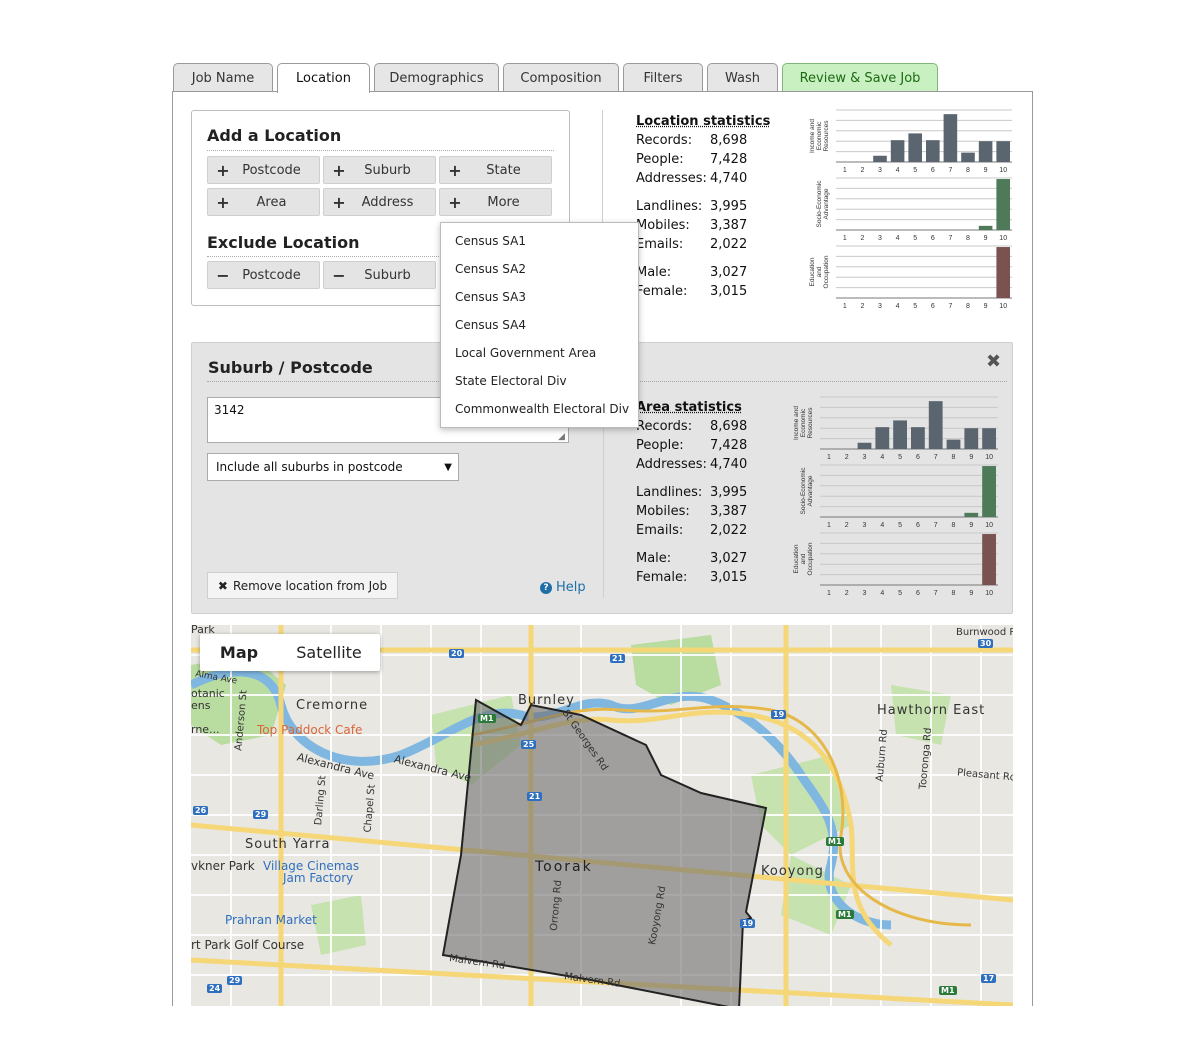 The width and height of the screenshot is (1200, 1064). I want to click on map-label: Toorak, so click(564, 867).